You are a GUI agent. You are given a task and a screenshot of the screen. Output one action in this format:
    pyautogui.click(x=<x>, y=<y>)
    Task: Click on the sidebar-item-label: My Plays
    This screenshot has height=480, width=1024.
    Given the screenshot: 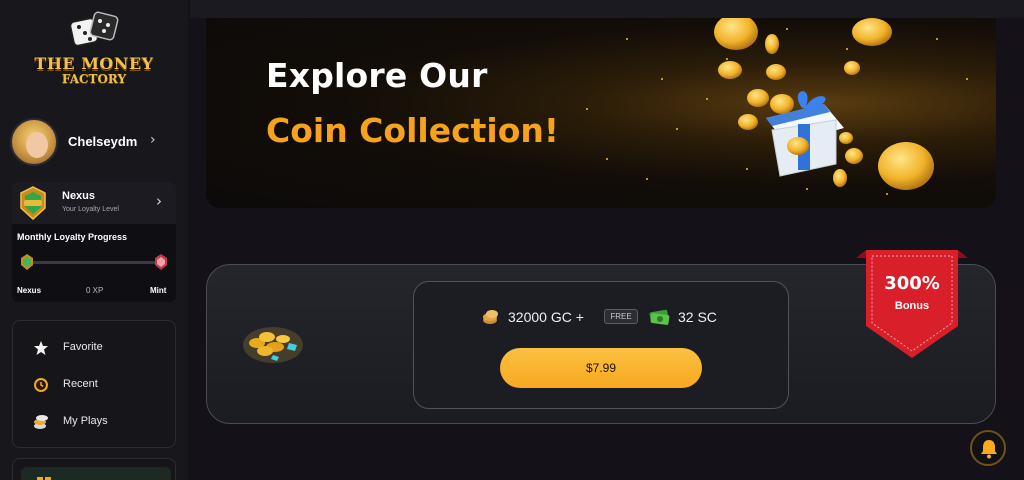 What is the action you would take?
    pyautogui.click(x=85, y=421)
    